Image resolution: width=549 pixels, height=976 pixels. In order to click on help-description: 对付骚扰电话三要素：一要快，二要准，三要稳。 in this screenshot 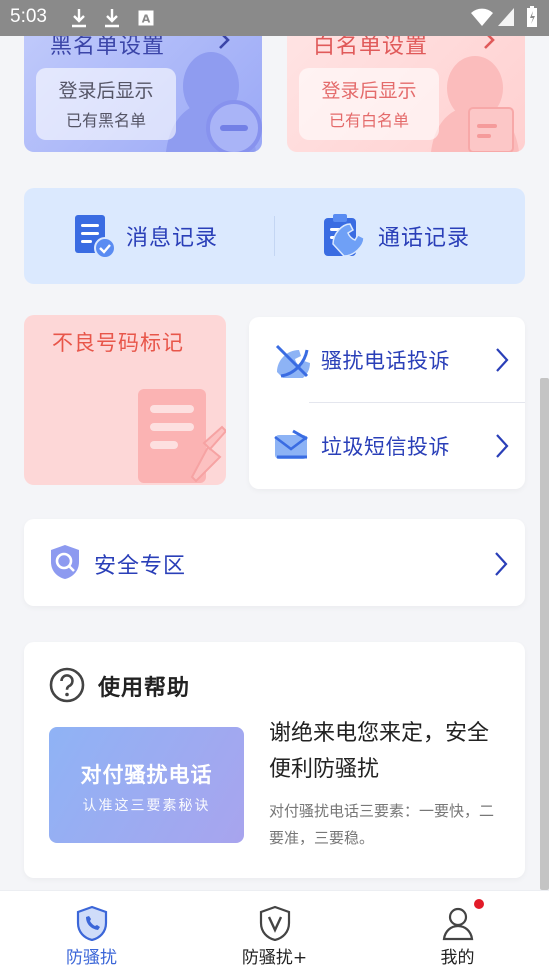, I will do `click(382, 824)`.